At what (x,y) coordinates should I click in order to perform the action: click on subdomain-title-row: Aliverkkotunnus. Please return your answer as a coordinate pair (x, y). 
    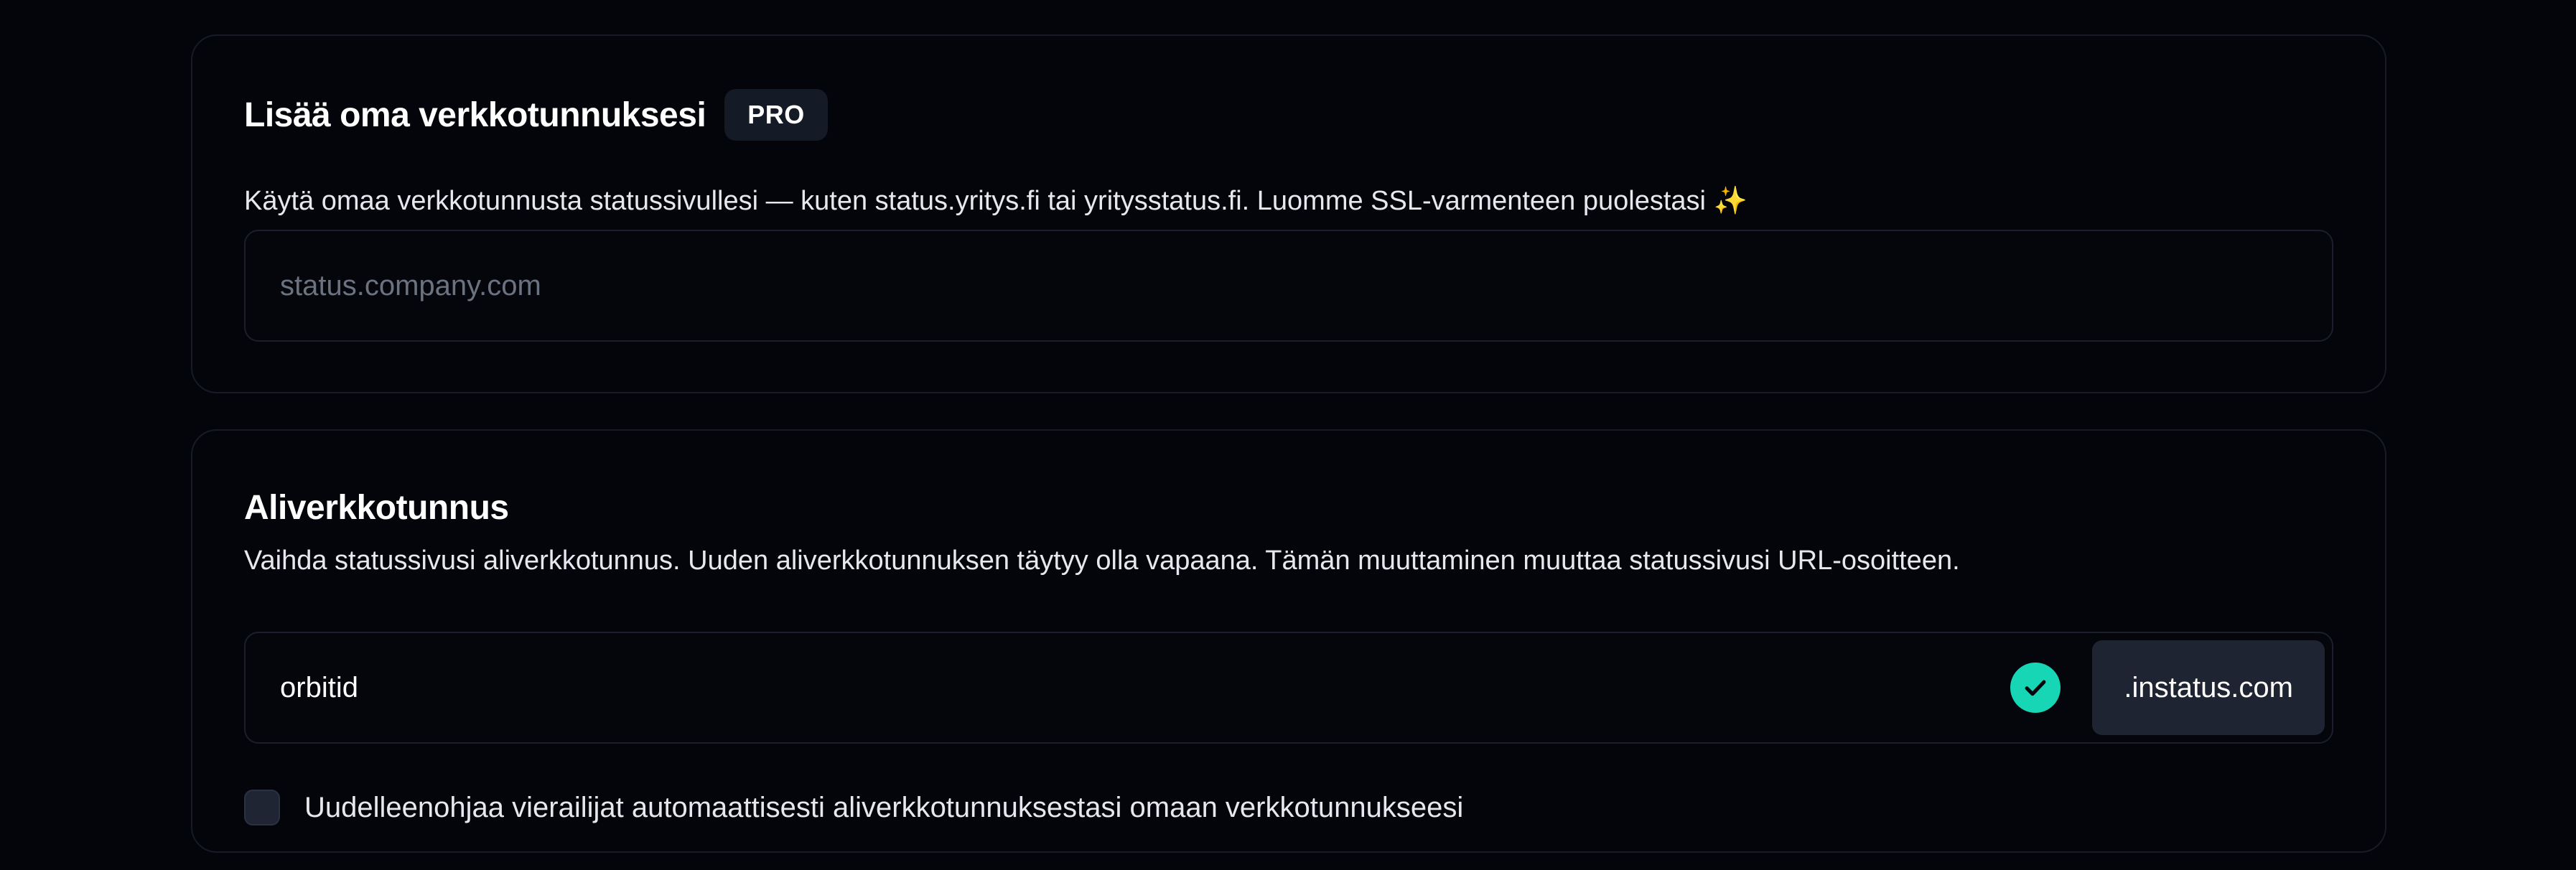
    Looking at the image, I should click on (376, 508).